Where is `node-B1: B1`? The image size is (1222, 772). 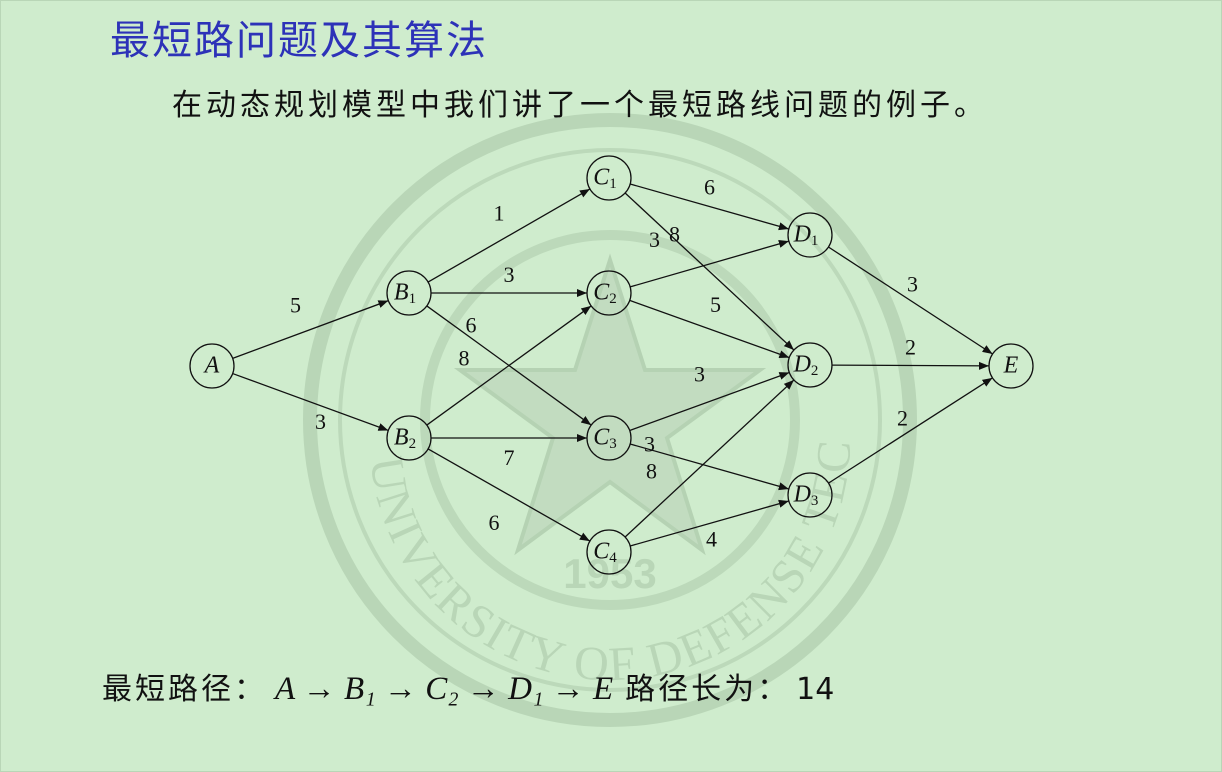
node-B1: B1 is located at coordinates (409, 293).